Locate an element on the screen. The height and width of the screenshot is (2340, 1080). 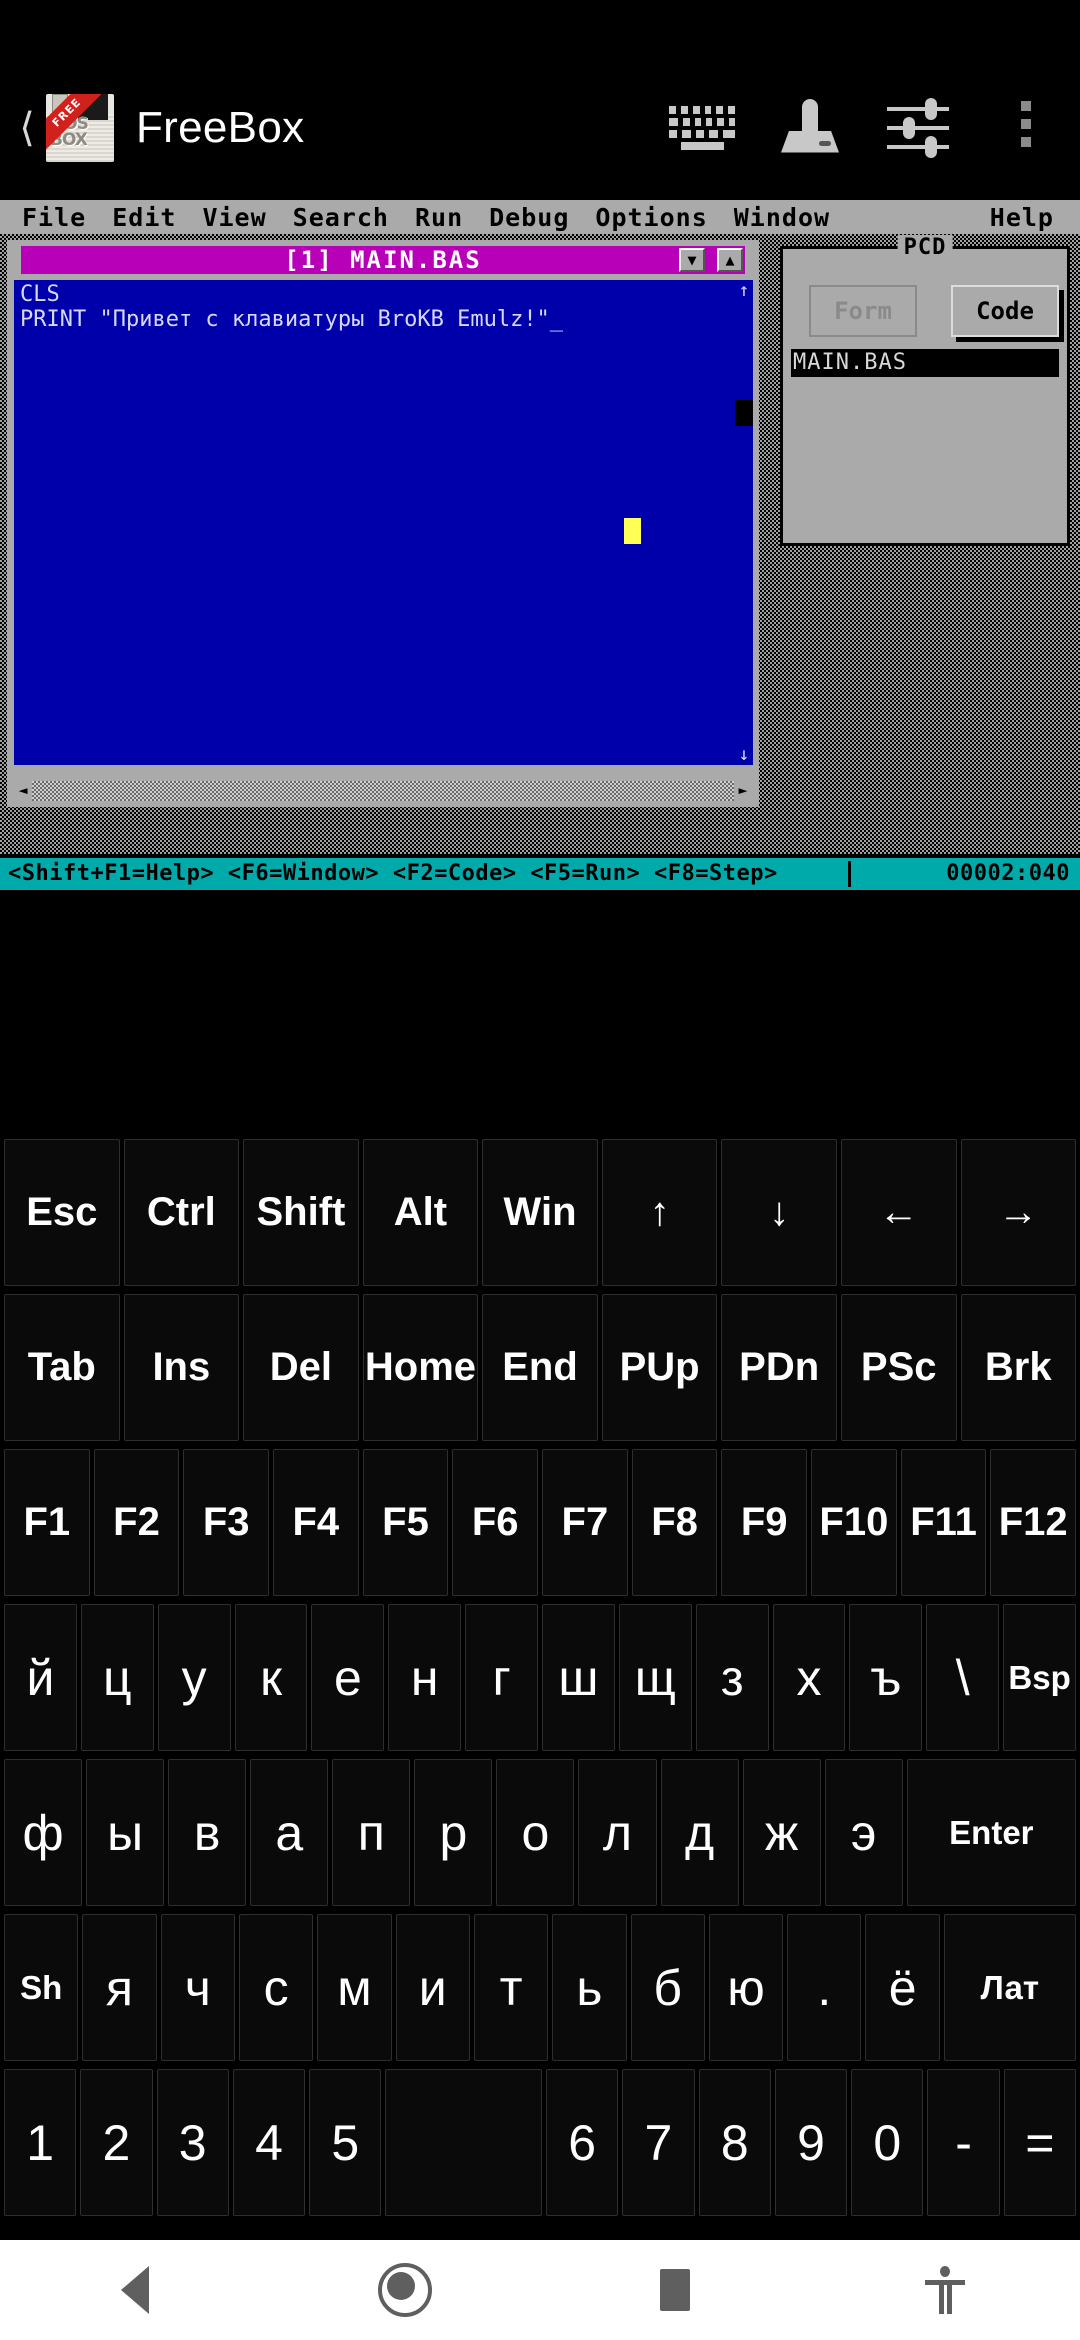
key-ze: з is located at coordinates (732, 1677).